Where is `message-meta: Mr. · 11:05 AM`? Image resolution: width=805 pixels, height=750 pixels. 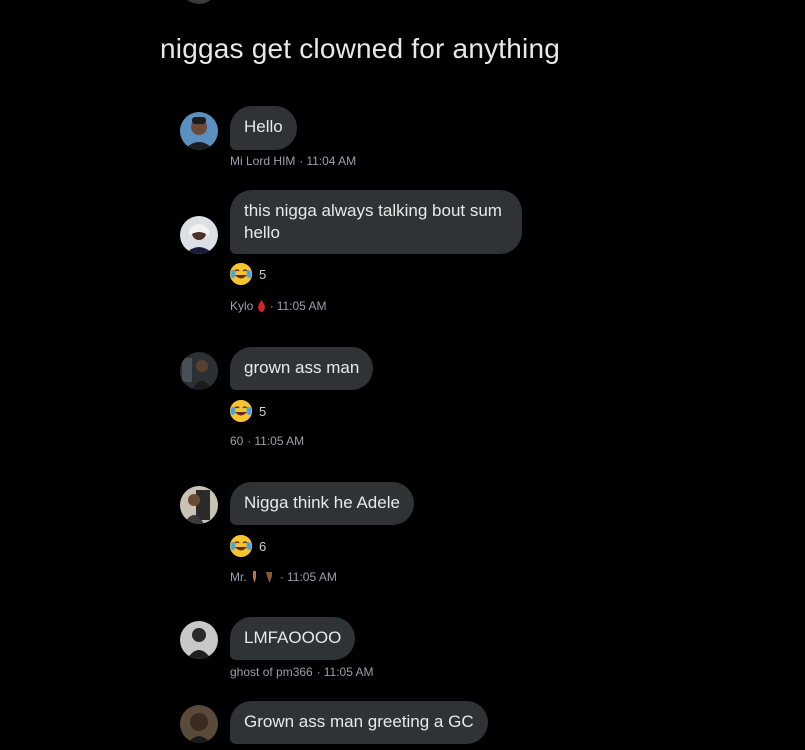 message-meta: Mr. · 11:05 AM is located at coordinates (283, 577).